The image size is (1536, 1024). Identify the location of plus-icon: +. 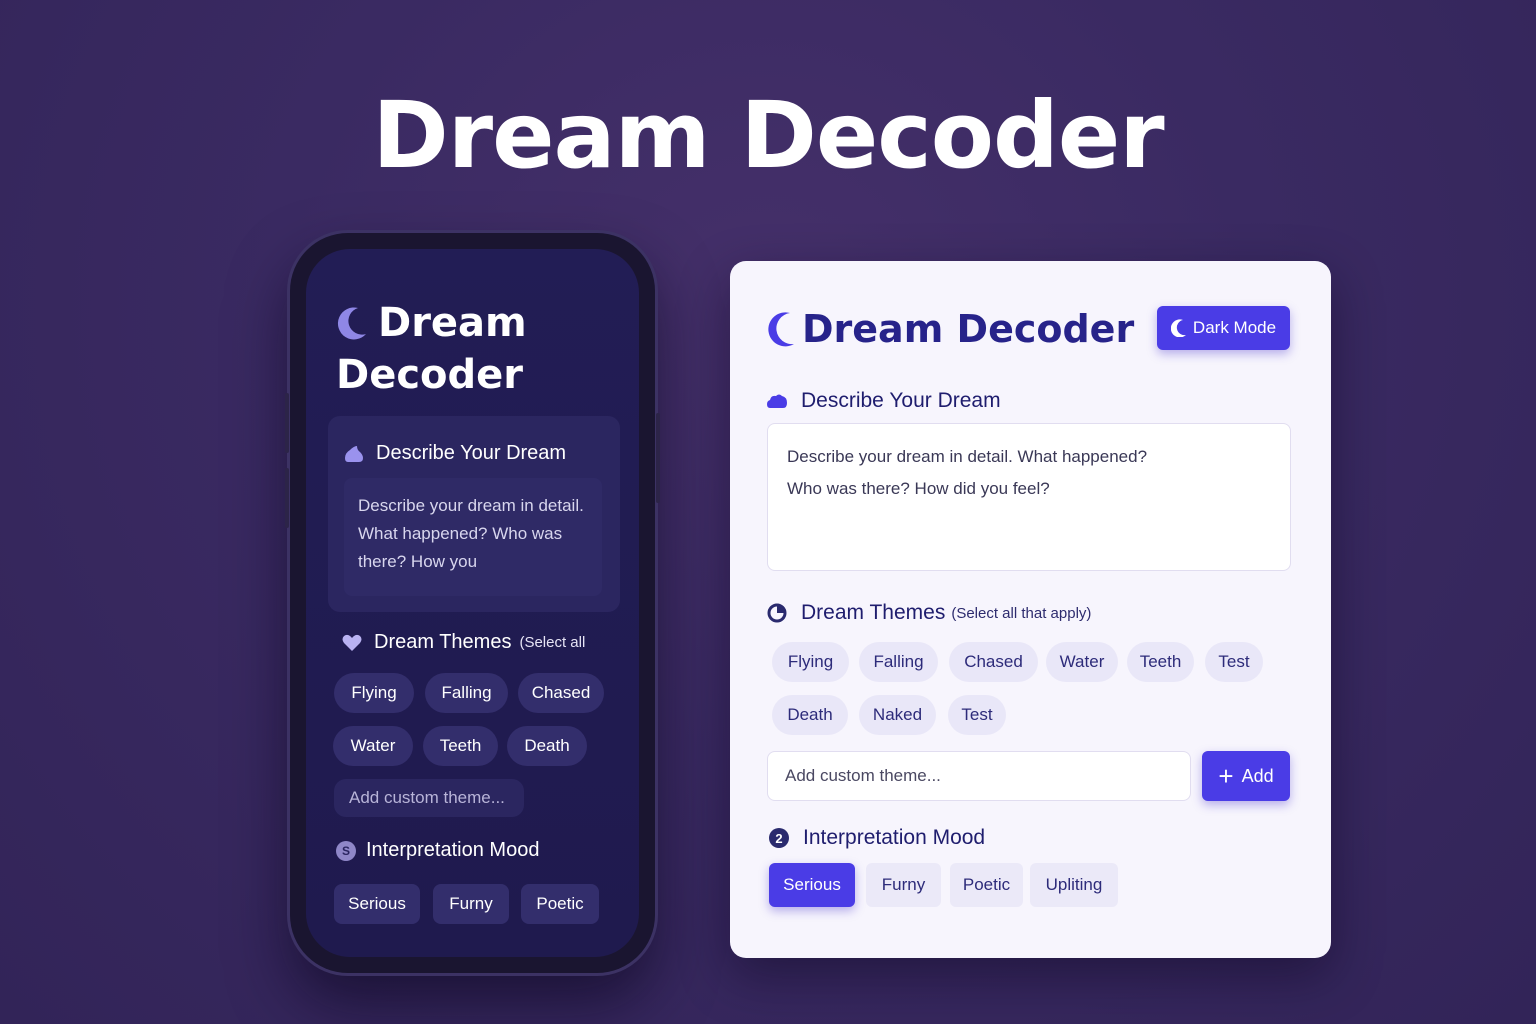
(1226, 776).